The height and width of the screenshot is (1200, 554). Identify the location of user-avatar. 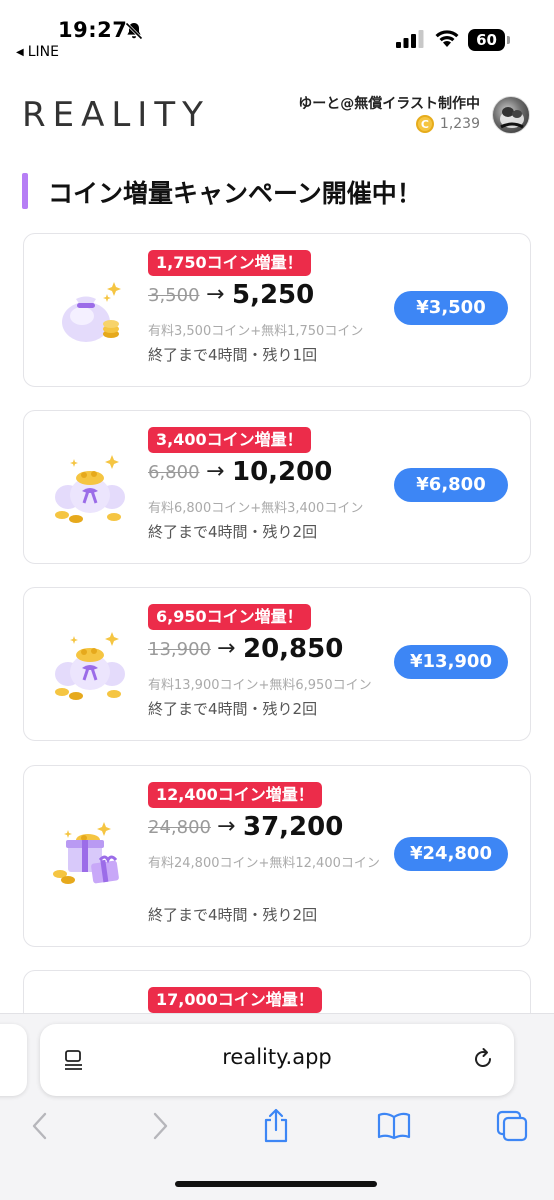
(511, 115).